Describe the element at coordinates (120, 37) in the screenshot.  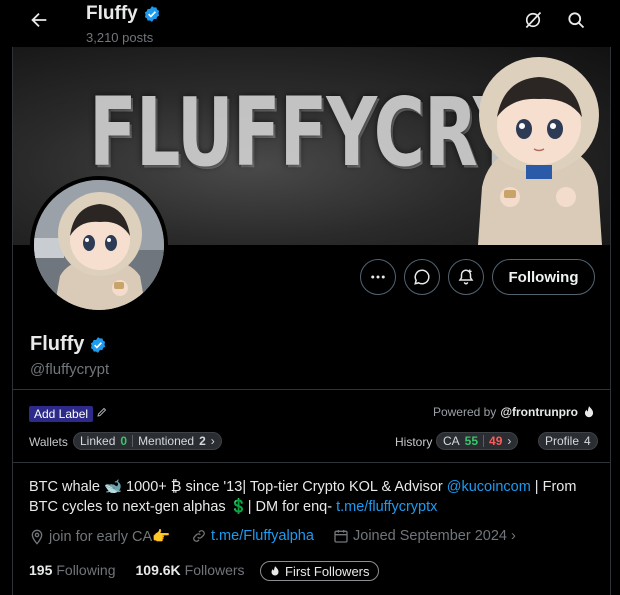
I see `post-count: 3,210 posts` at that location.